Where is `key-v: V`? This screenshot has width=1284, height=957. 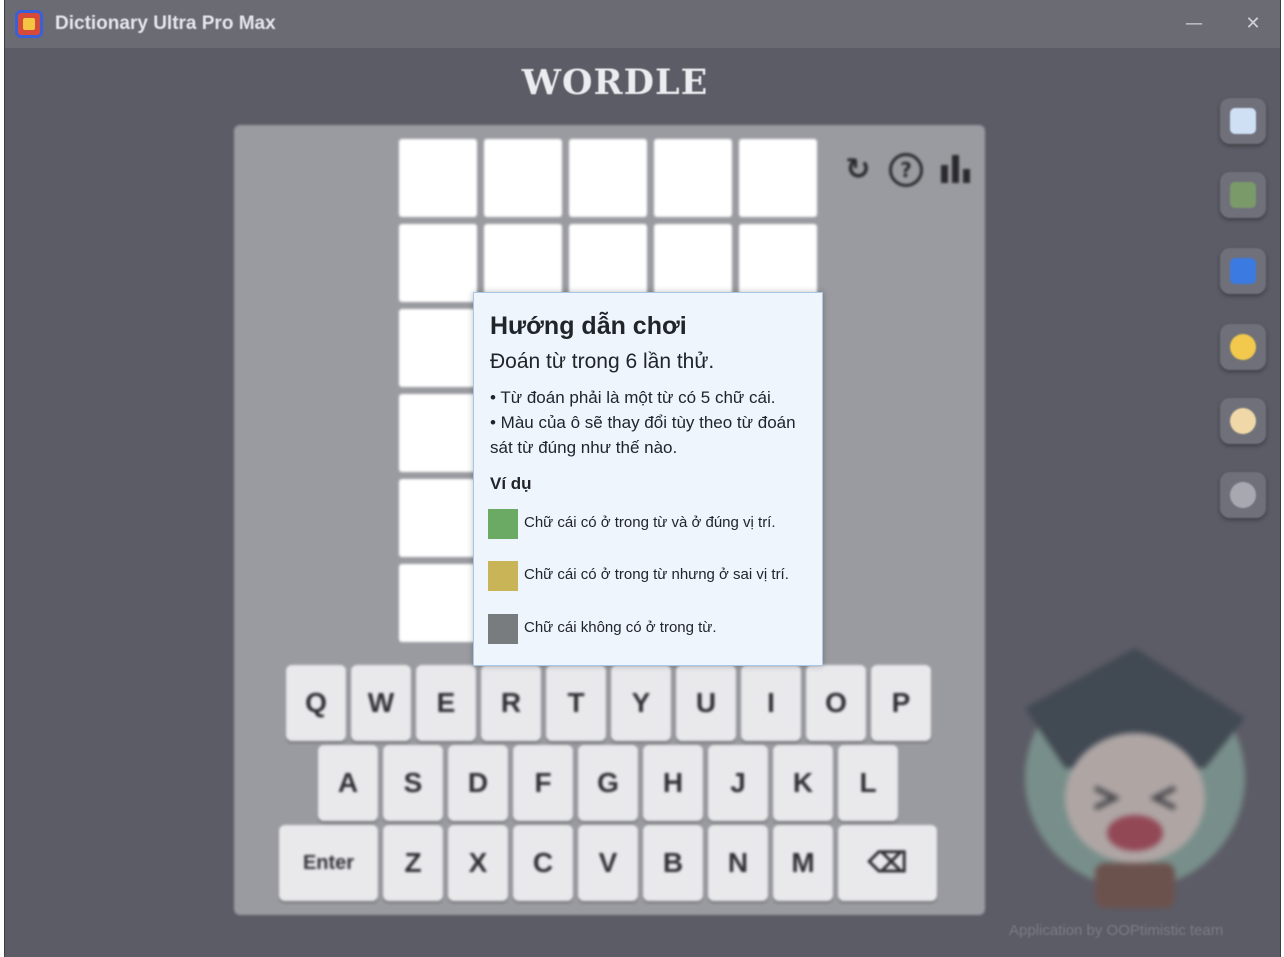
key-v: V is located at coordinates (608, 863).